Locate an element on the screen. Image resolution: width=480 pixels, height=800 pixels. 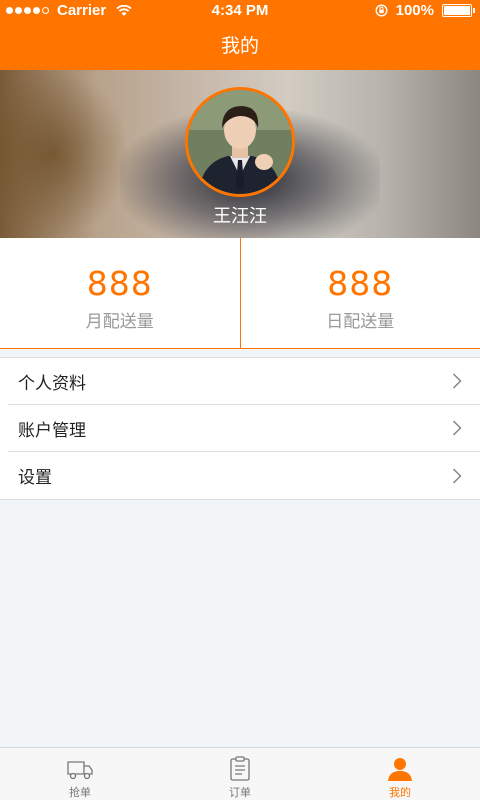
status-right: 100% is located at coordinates (425, 10).